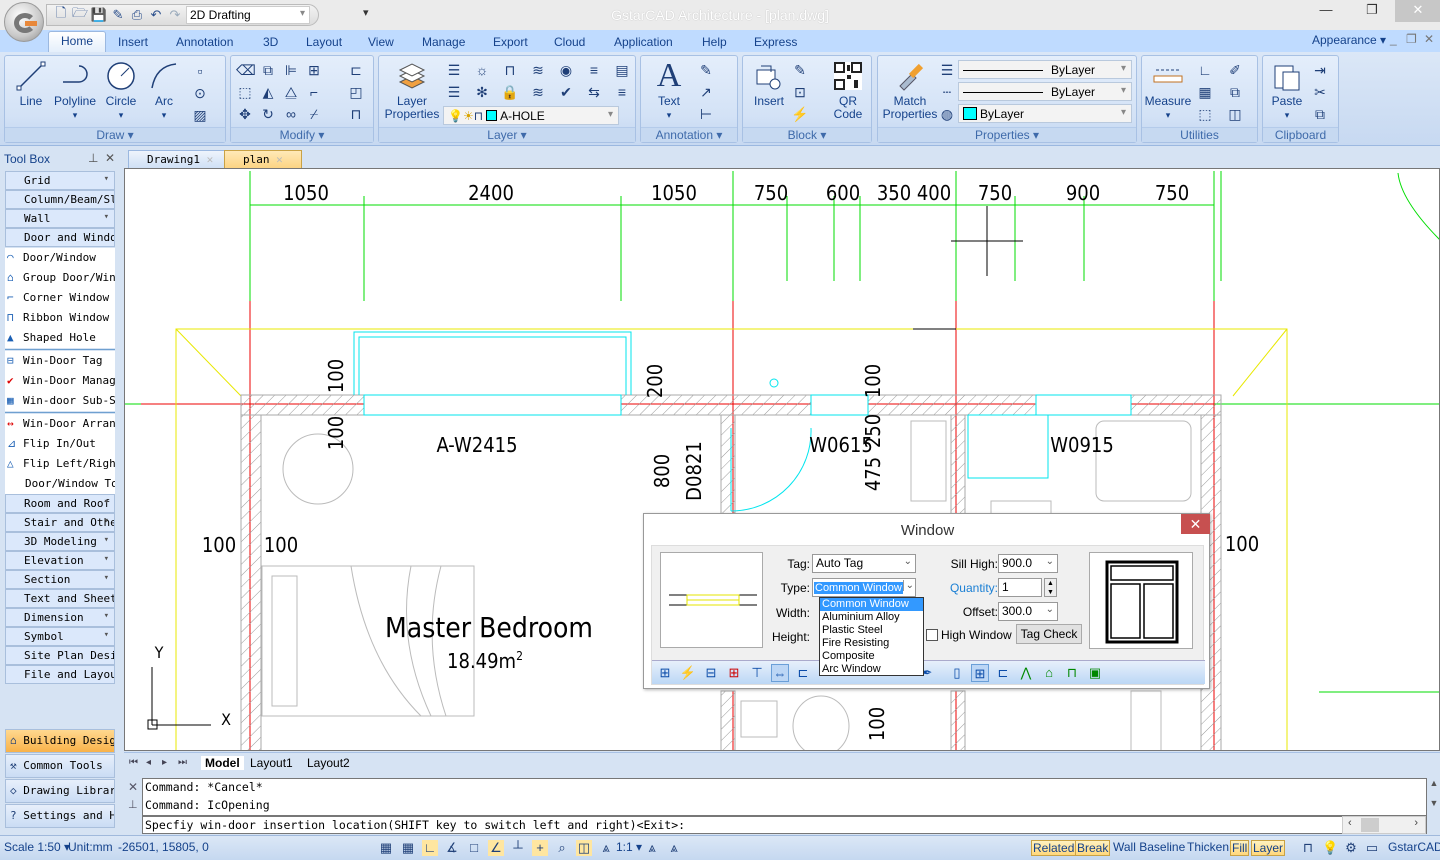  Describe the element at coordinates (430, 848) in the screenshot. I see `ortho-icon: ∟` at that location.